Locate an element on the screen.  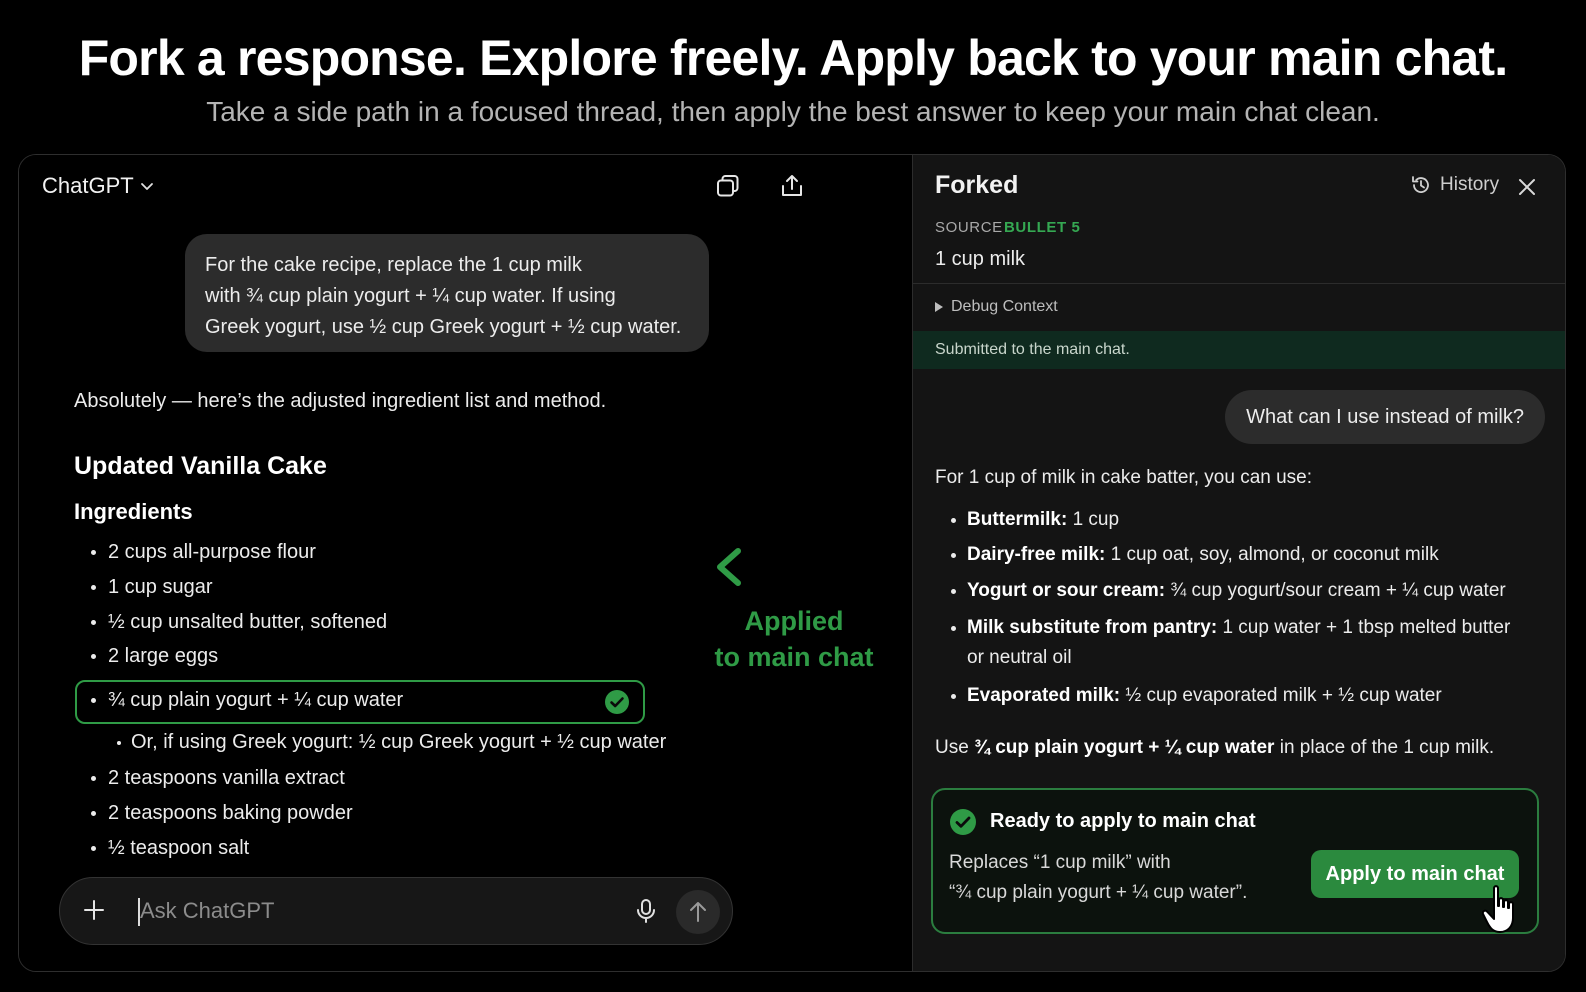
ingredient-text: 2 large eggs is located at coordinates (163, 656).